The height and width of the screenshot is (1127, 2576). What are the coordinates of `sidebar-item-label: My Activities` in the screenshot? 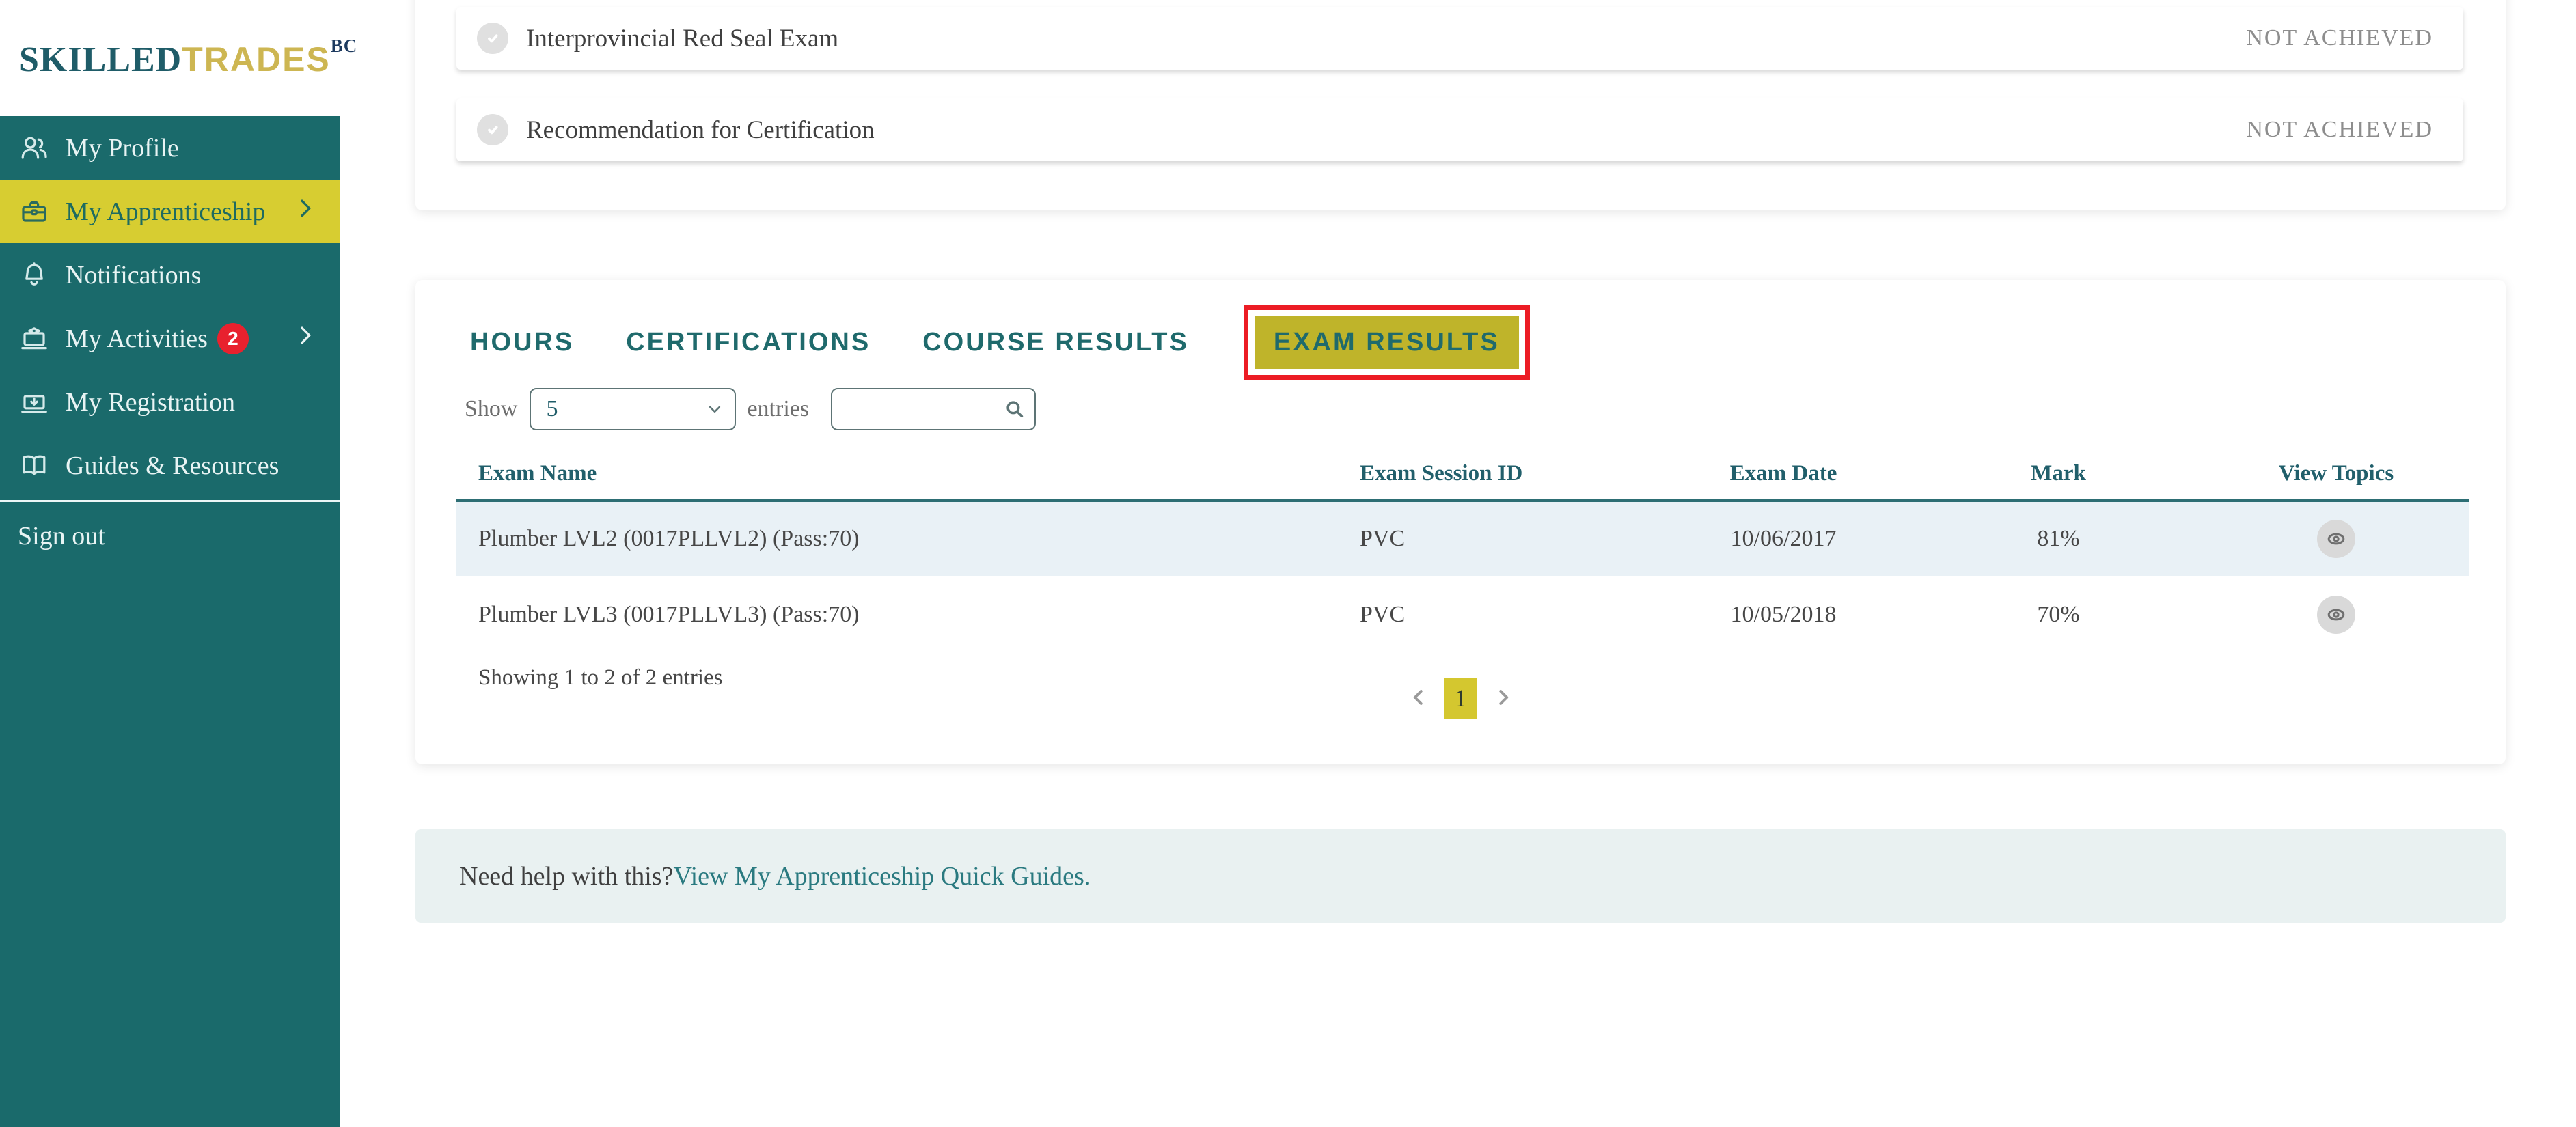 It's located at (137, 338).